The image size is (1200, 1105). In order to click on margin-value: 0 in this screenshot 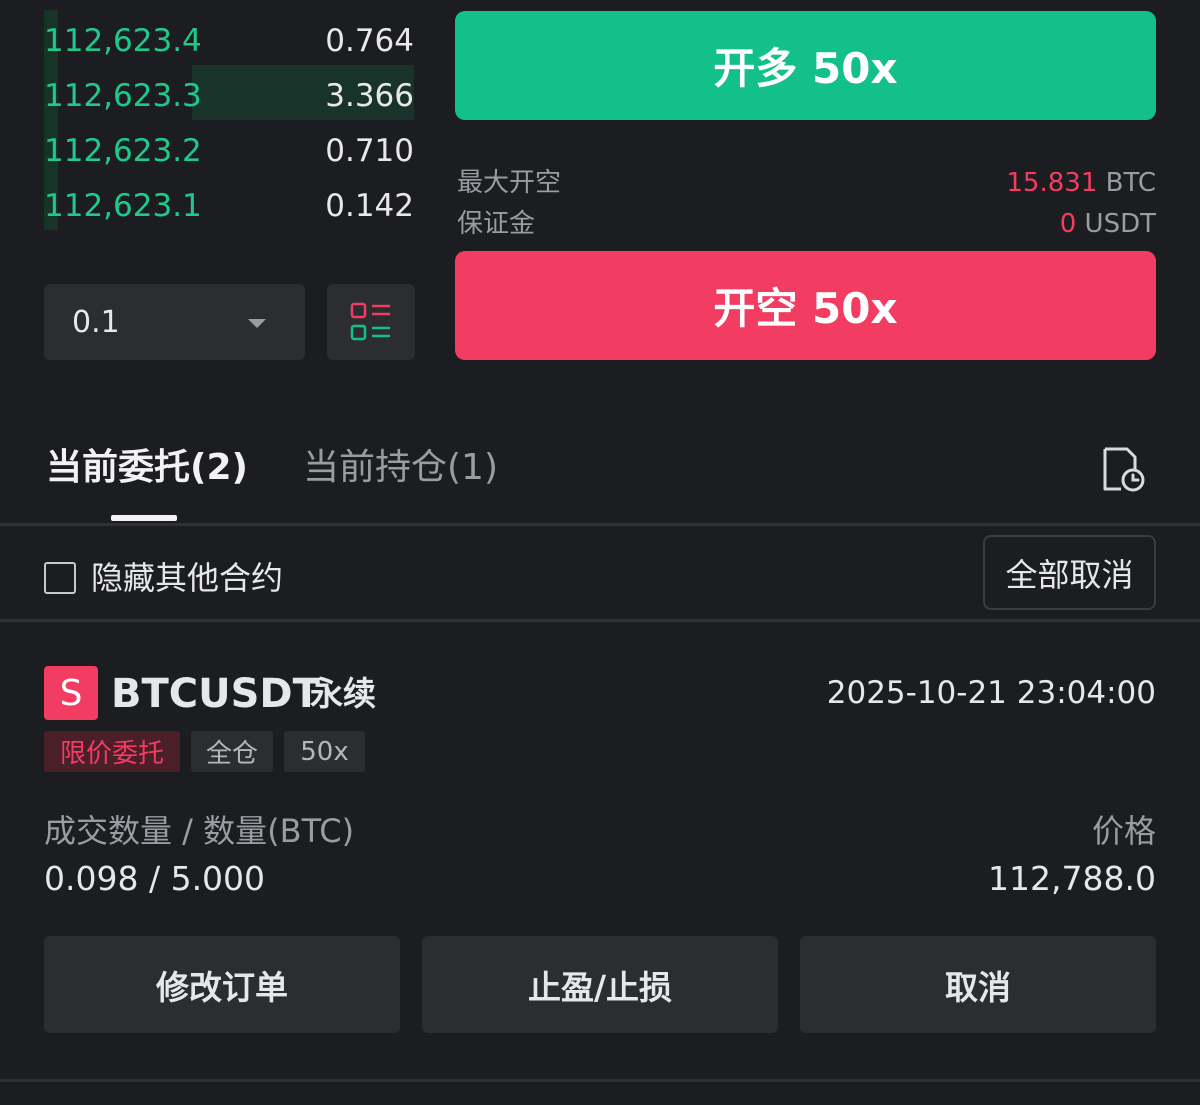, I will do `click(1068, 224)`.